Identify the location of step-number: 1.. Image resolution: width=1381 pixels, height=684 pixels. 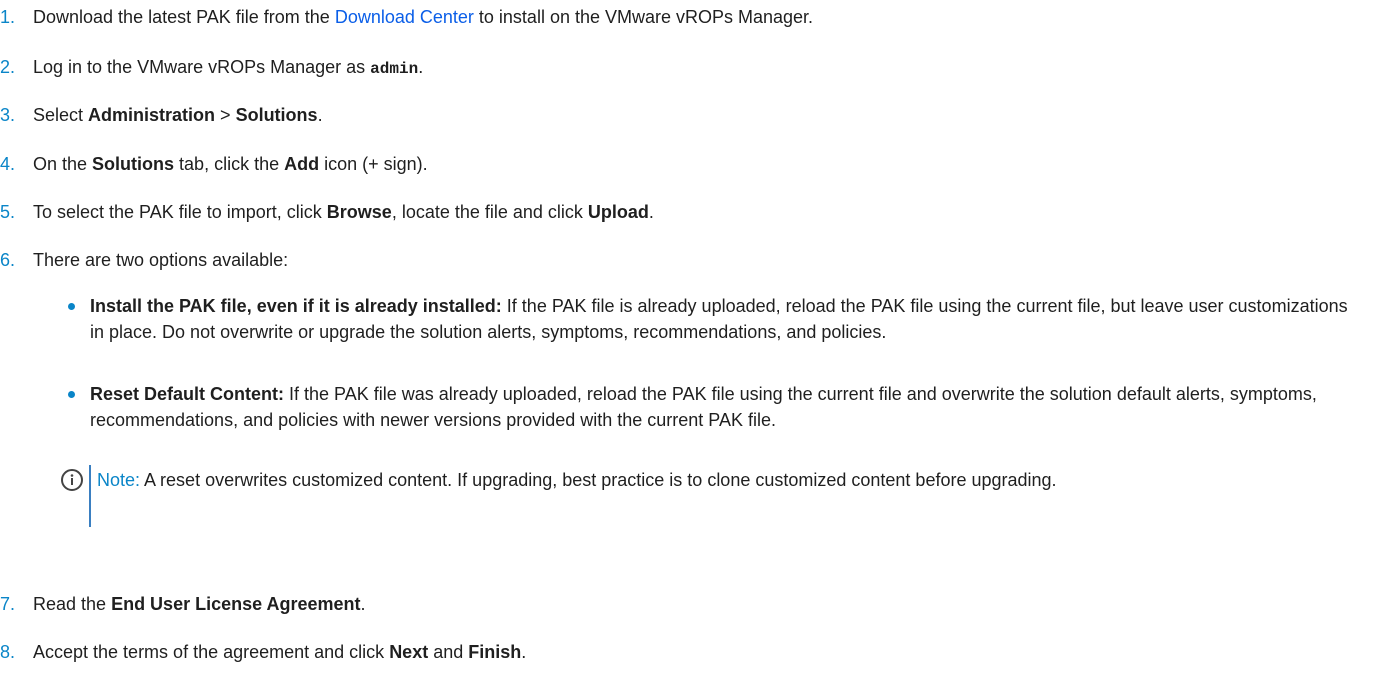
(8, 17).